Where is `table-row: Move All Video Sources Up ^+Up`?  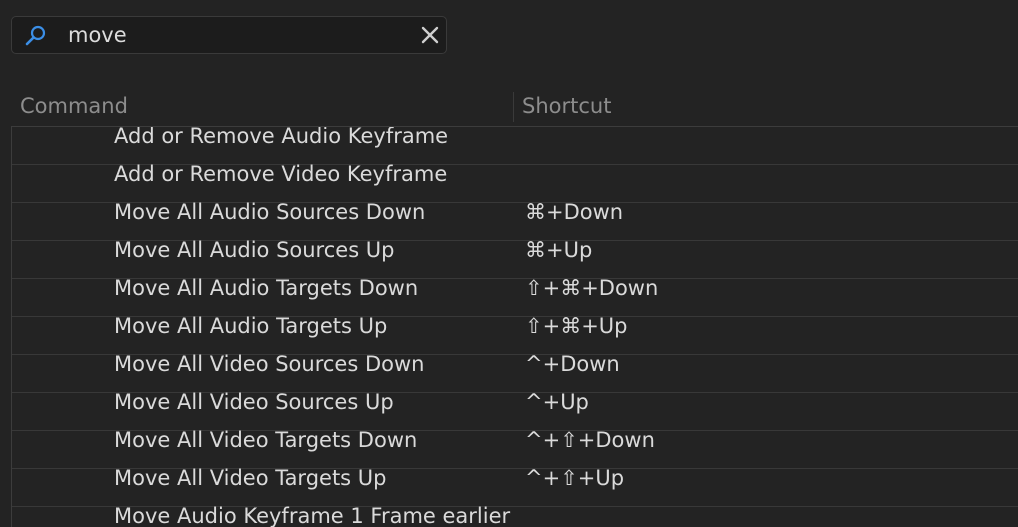 table-row: Move All Video Sources Up ^+Up is located at coordinates (515, 410).